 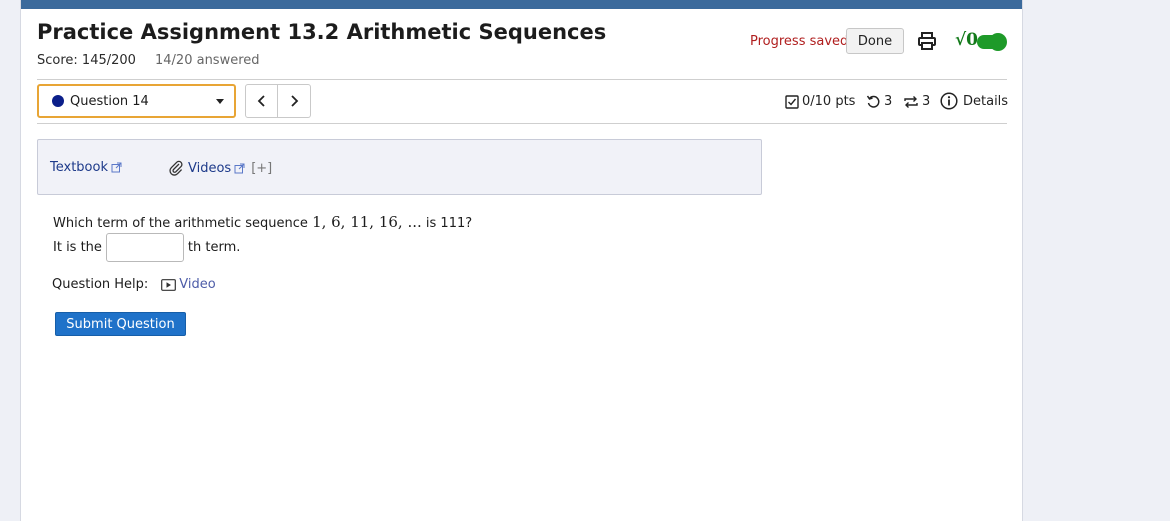 I want to click on points-value: 0/10 pts, so click(x=829, y=101).